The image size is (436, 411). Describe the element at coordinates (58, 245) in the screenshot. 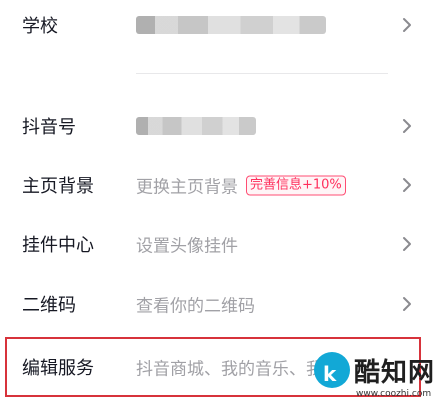

I see `row-pendant-center-label: 挂件中心` at that location.